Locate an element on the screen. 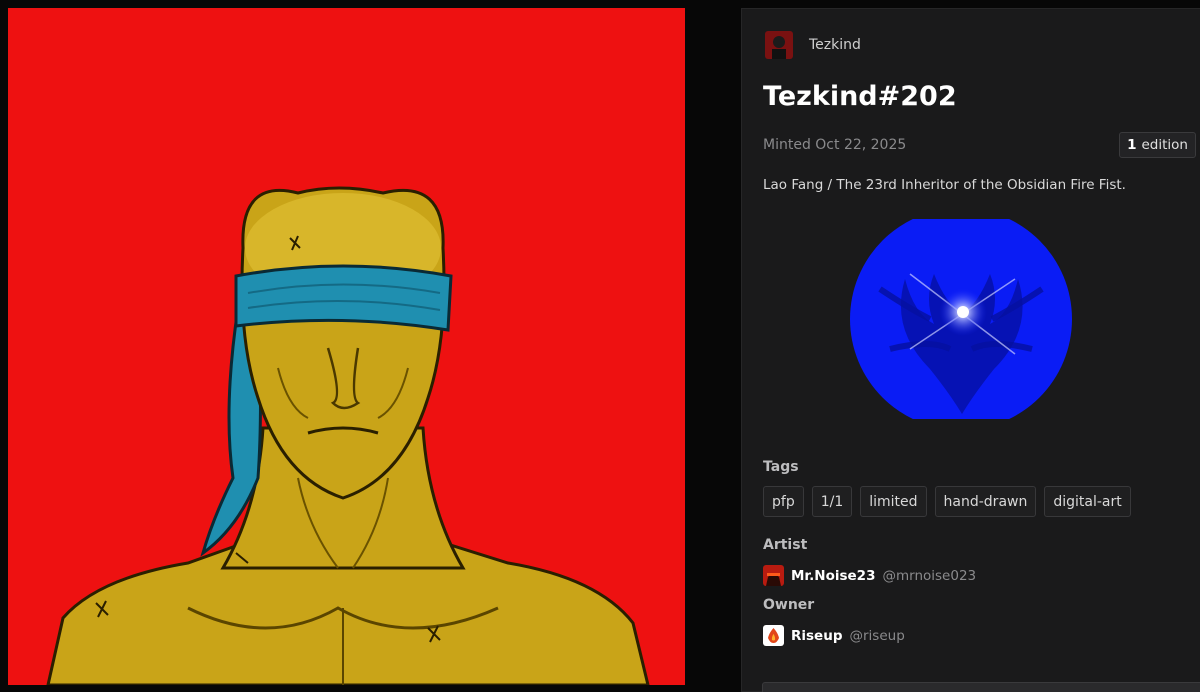  edition-badge: 1 edition is located at coordinates (1157, 145).